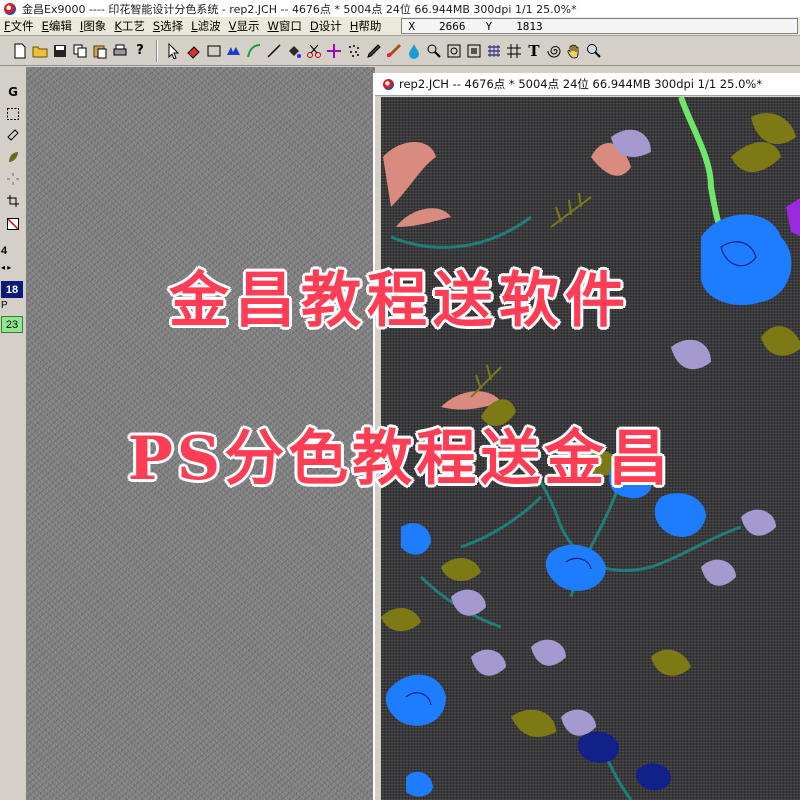  What do you see at coordinates (326, 26) in the screenshot?
I see `menu-design: D设计` at bounding box center [326, 26].